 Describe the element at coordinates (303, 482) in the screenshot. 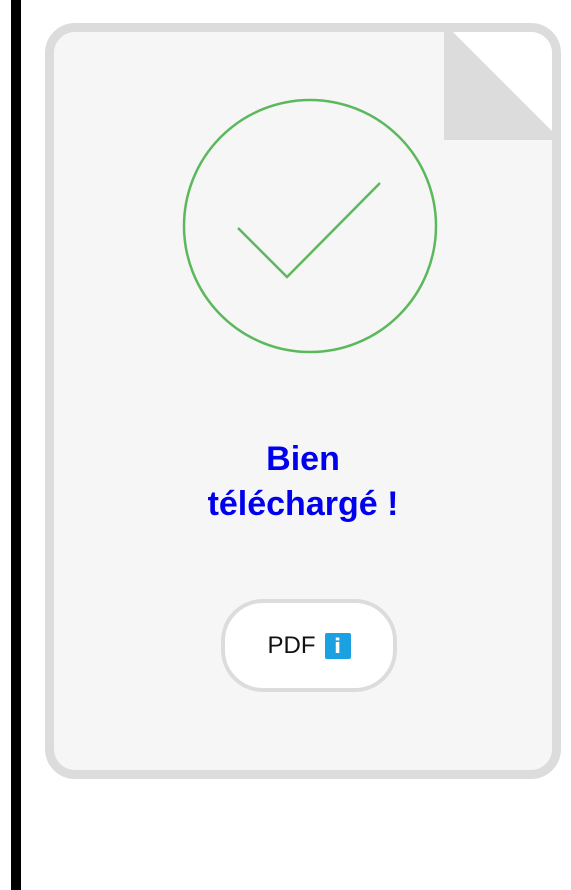

I see `success-title: Bien téléchargé !` at that location.